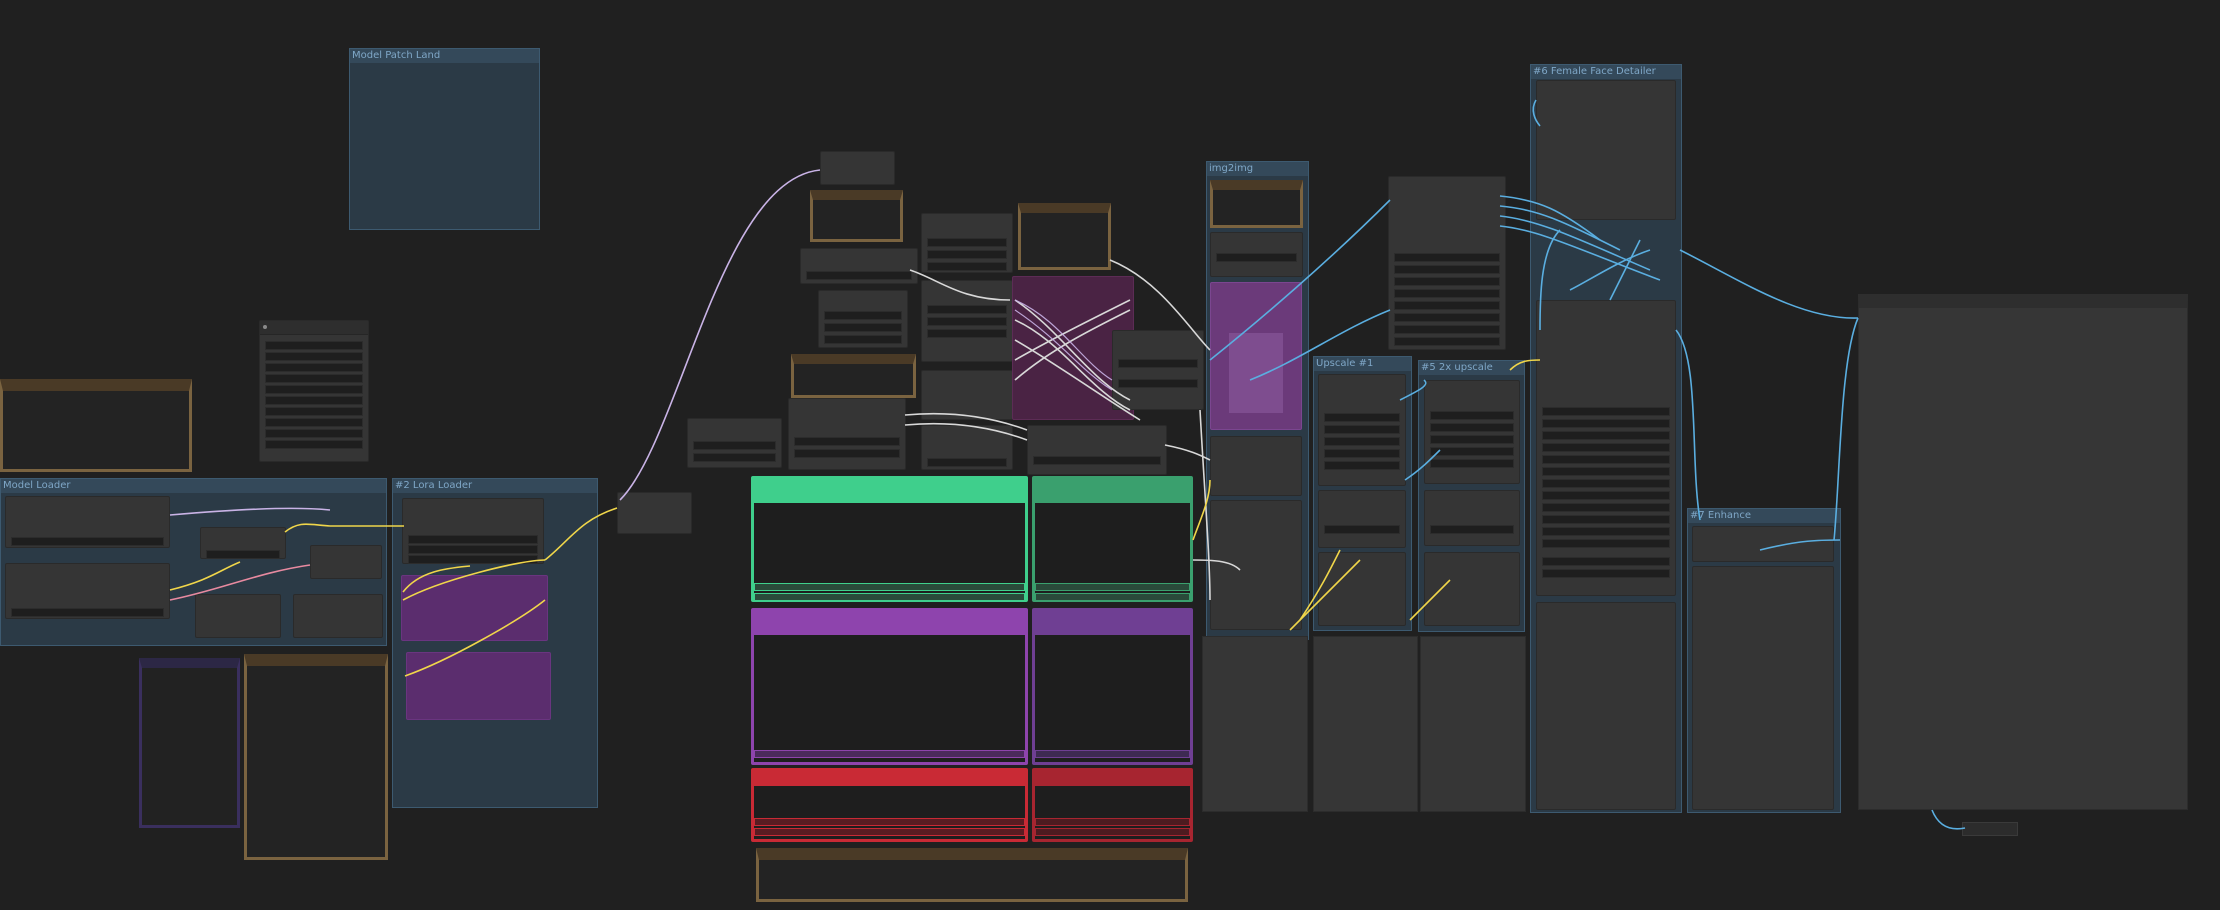  What do you see at coordinates (87, 612) in the screenshot?
I see `vae-name-widget` at bounding box center [87, 612].